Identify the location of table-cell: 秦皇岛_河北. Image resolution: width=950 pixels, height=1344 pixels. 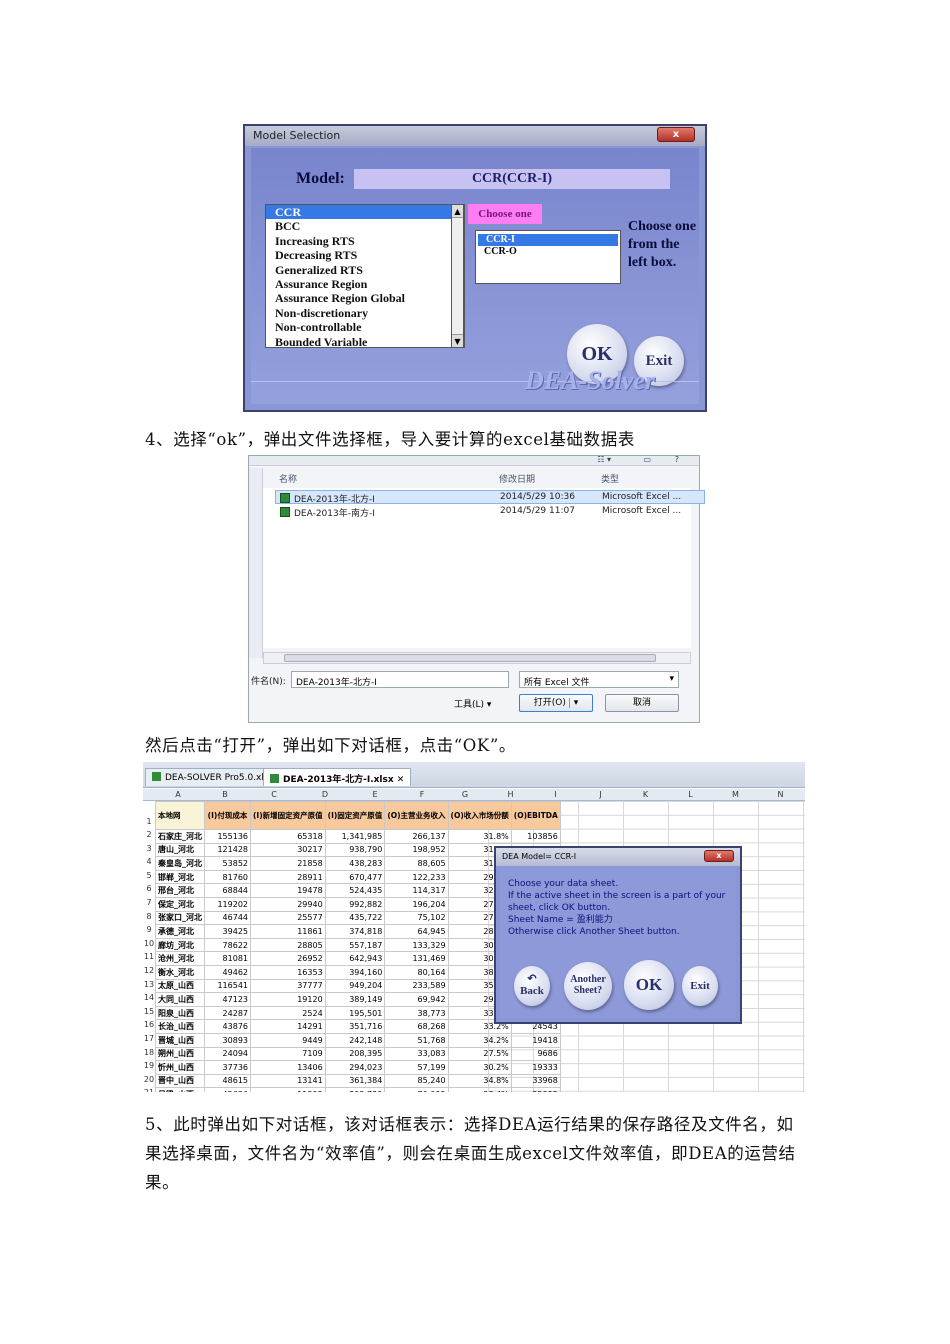
(180, 863).